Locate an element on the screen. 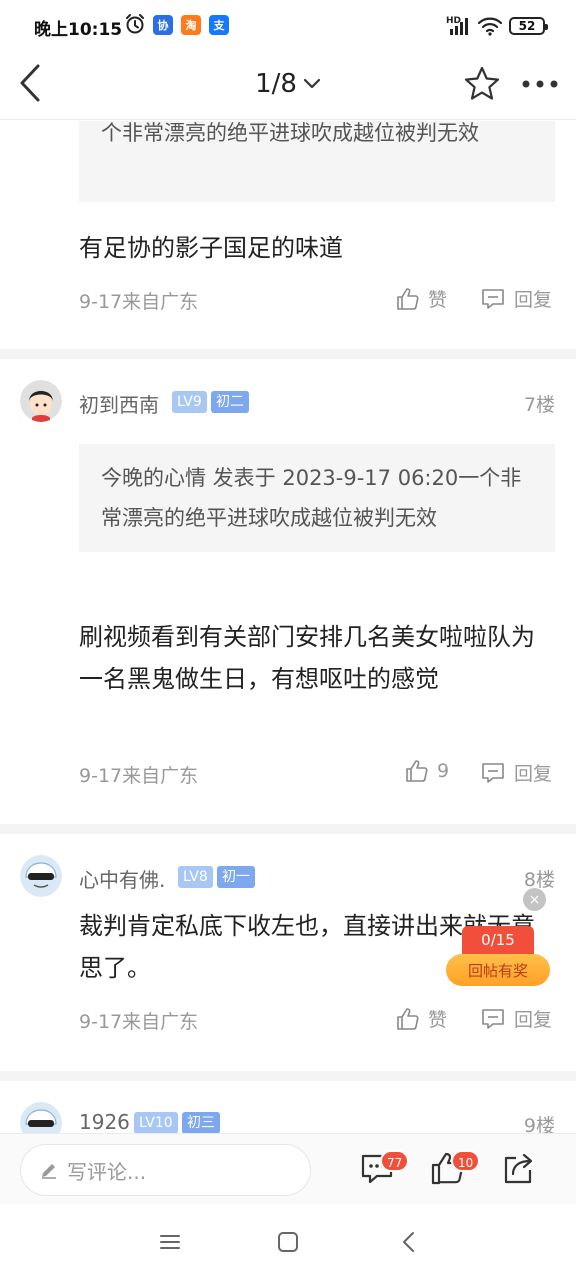 The image size is (576, 1280). comment-bar: 写评论... 77 10 is located at coordinates (288, 1168).